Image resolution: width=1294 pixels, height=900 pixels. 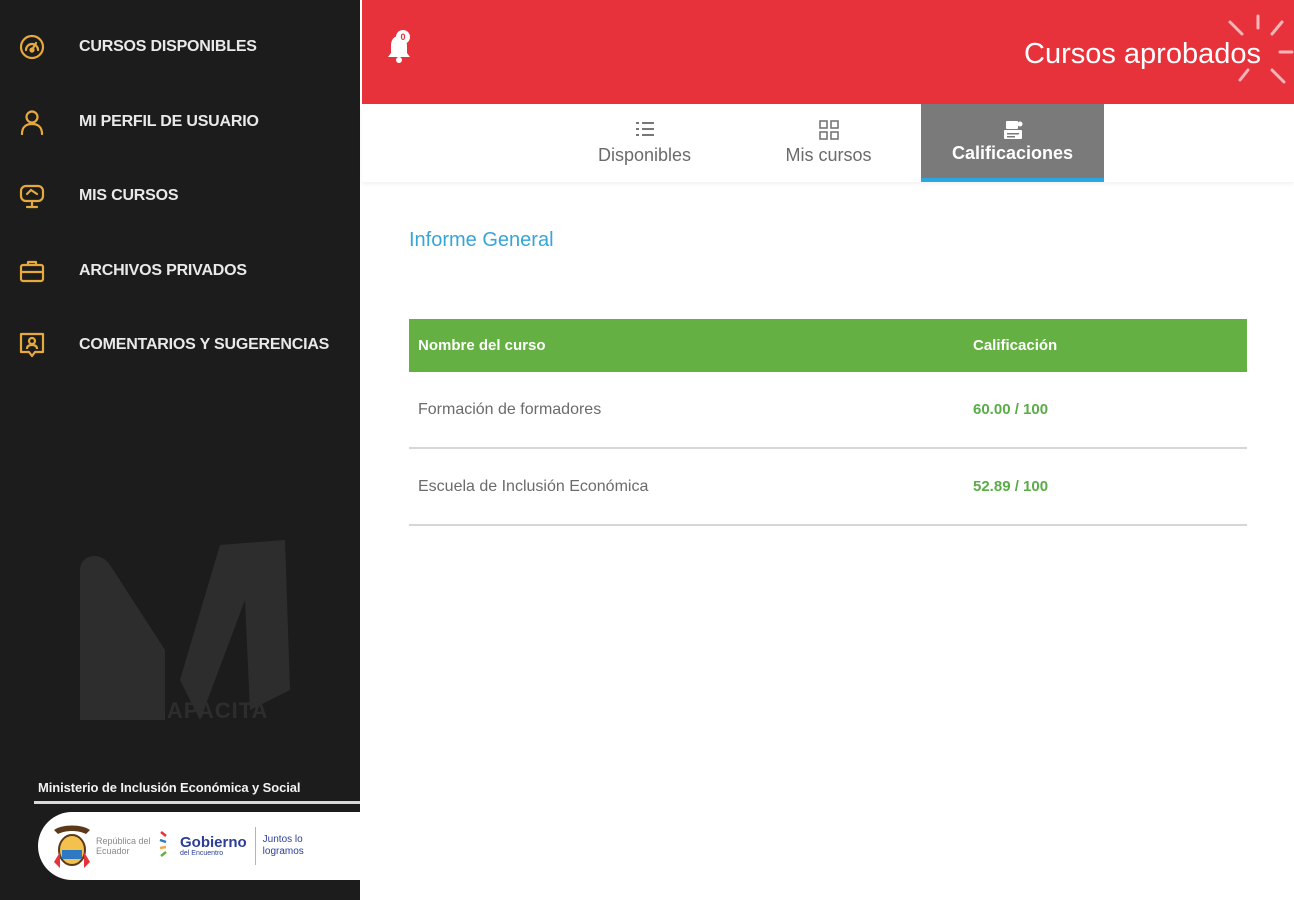 I want to click on gobierno-logo: Gobierno del Encuentro, so click(x=213, y=846).